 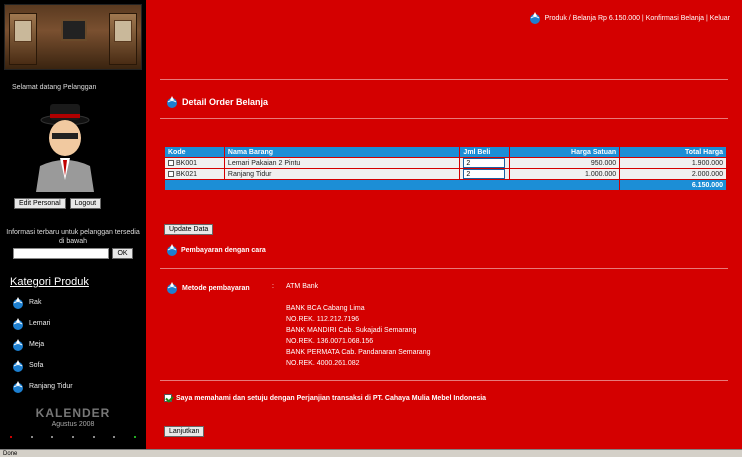 What do you see at coordinates (323, 363) in the screenshot?
I see `bank-line: NO.REK. 4000.261.082` at bounding box center [323, 363].